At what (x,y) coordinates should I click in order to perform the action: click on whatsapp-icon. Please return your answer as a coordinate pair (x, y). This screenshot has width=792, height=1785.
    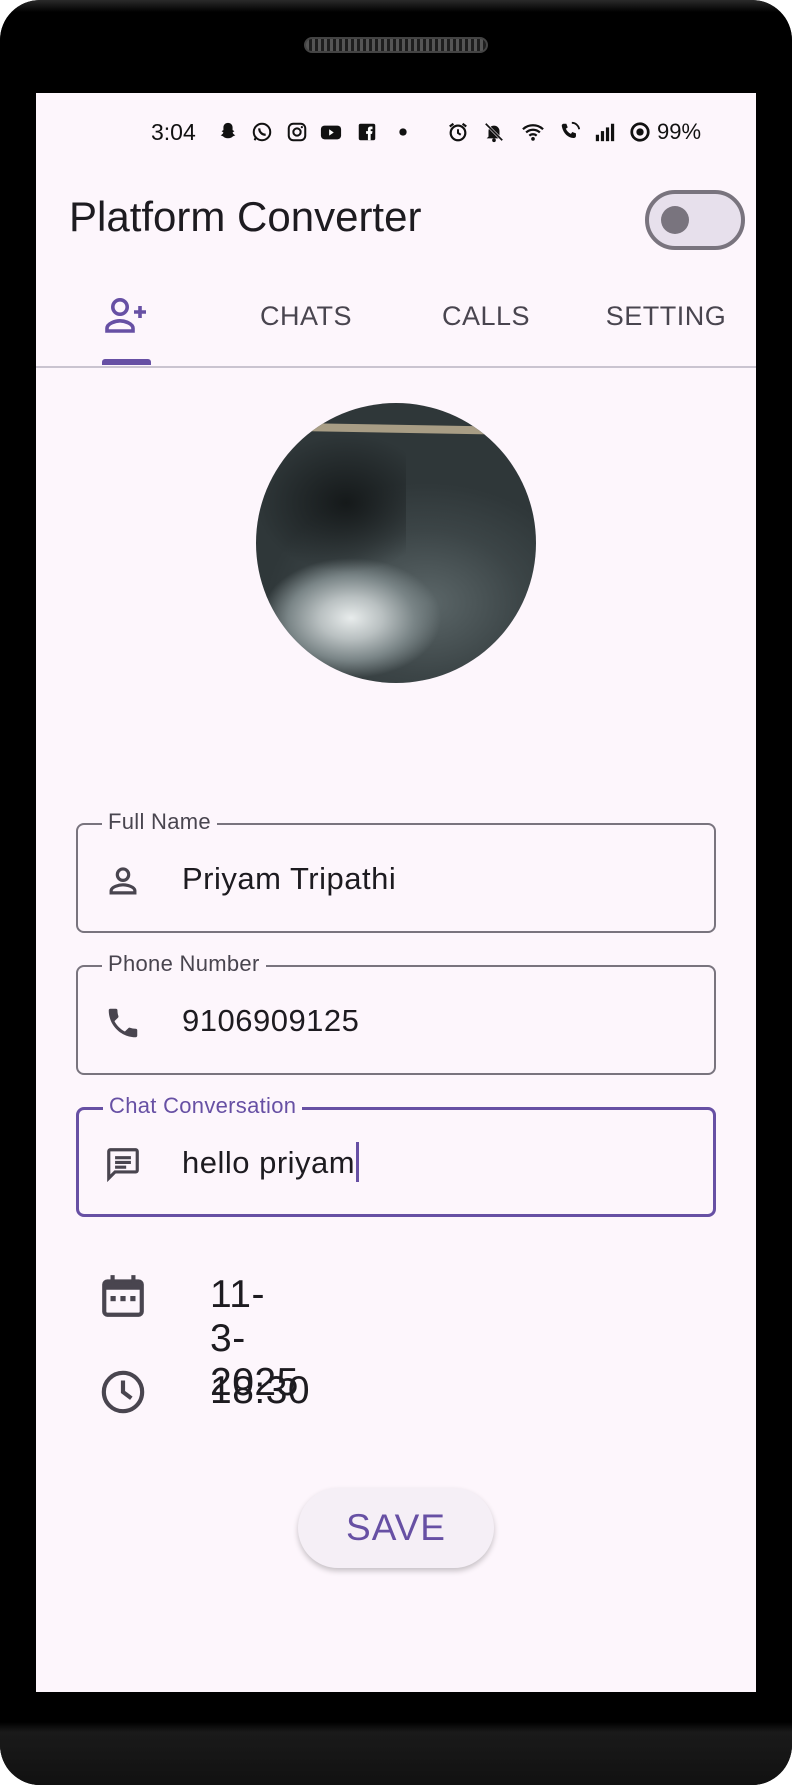
    Looking at the image, I should click on (262, 132).